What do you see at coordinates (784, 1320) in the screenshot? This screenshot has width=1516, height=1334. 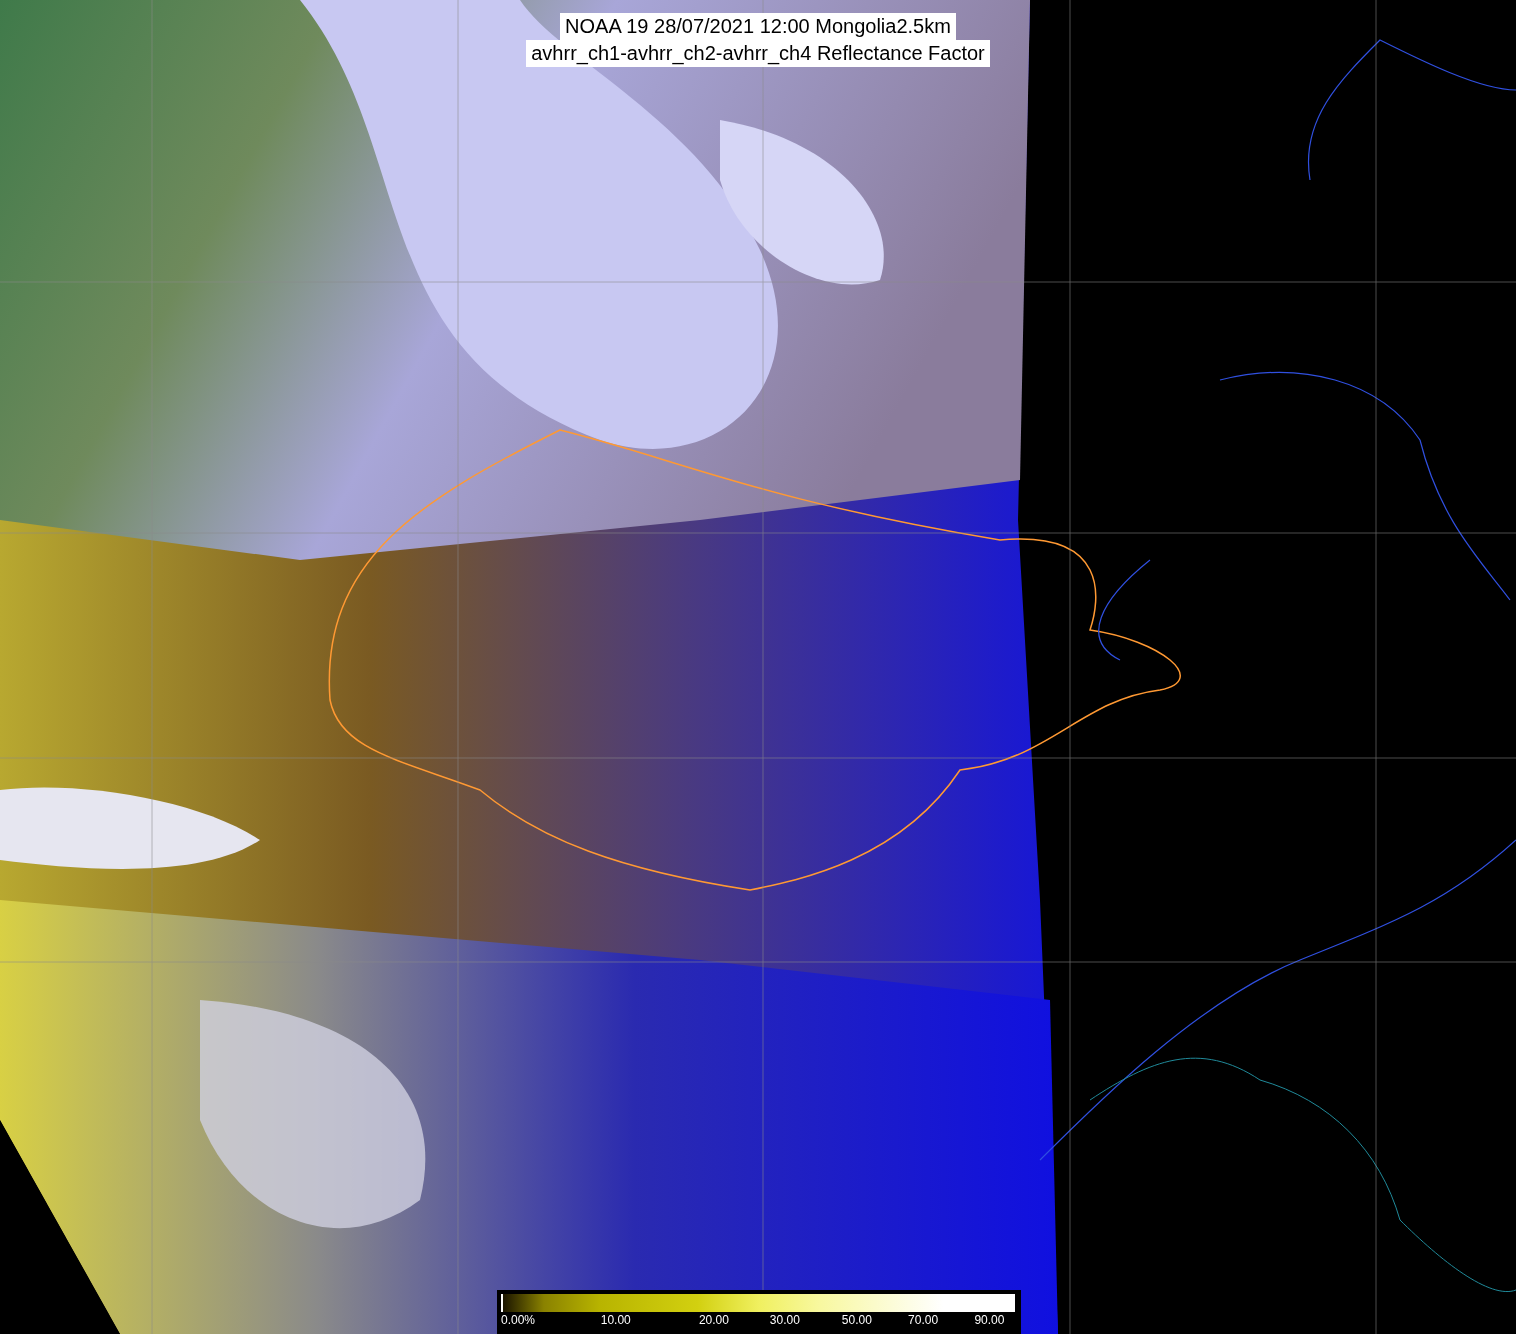 I see `scale-label: 30.00` at bounding box center [784, 1320].